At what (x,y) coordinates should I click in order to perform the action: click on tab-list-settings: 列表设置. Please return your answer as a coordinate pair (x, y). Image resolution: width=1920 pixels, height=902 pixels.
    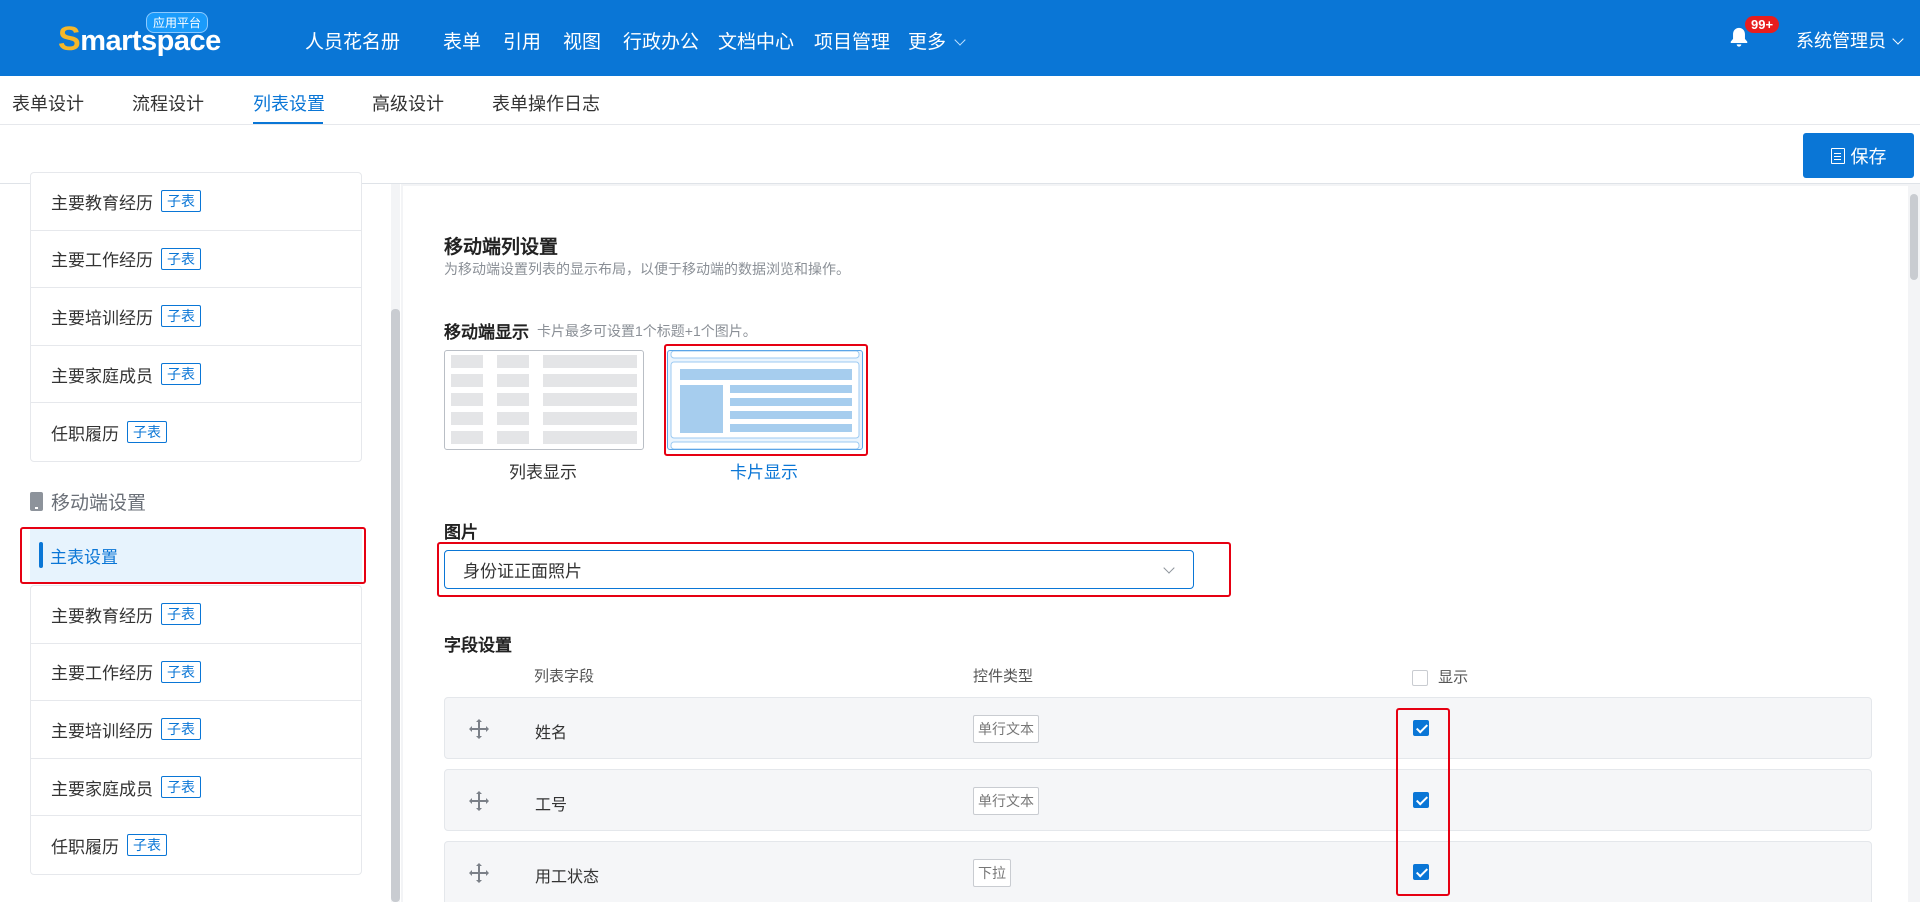
    Looking at the image, I should click on (289, 103).